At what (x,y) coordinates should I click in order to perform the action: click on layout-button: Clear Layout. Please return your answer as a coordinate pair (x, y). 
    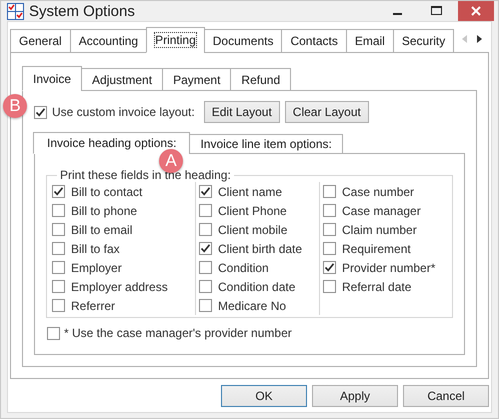
    Looking at the image, I should click on (326, 112).